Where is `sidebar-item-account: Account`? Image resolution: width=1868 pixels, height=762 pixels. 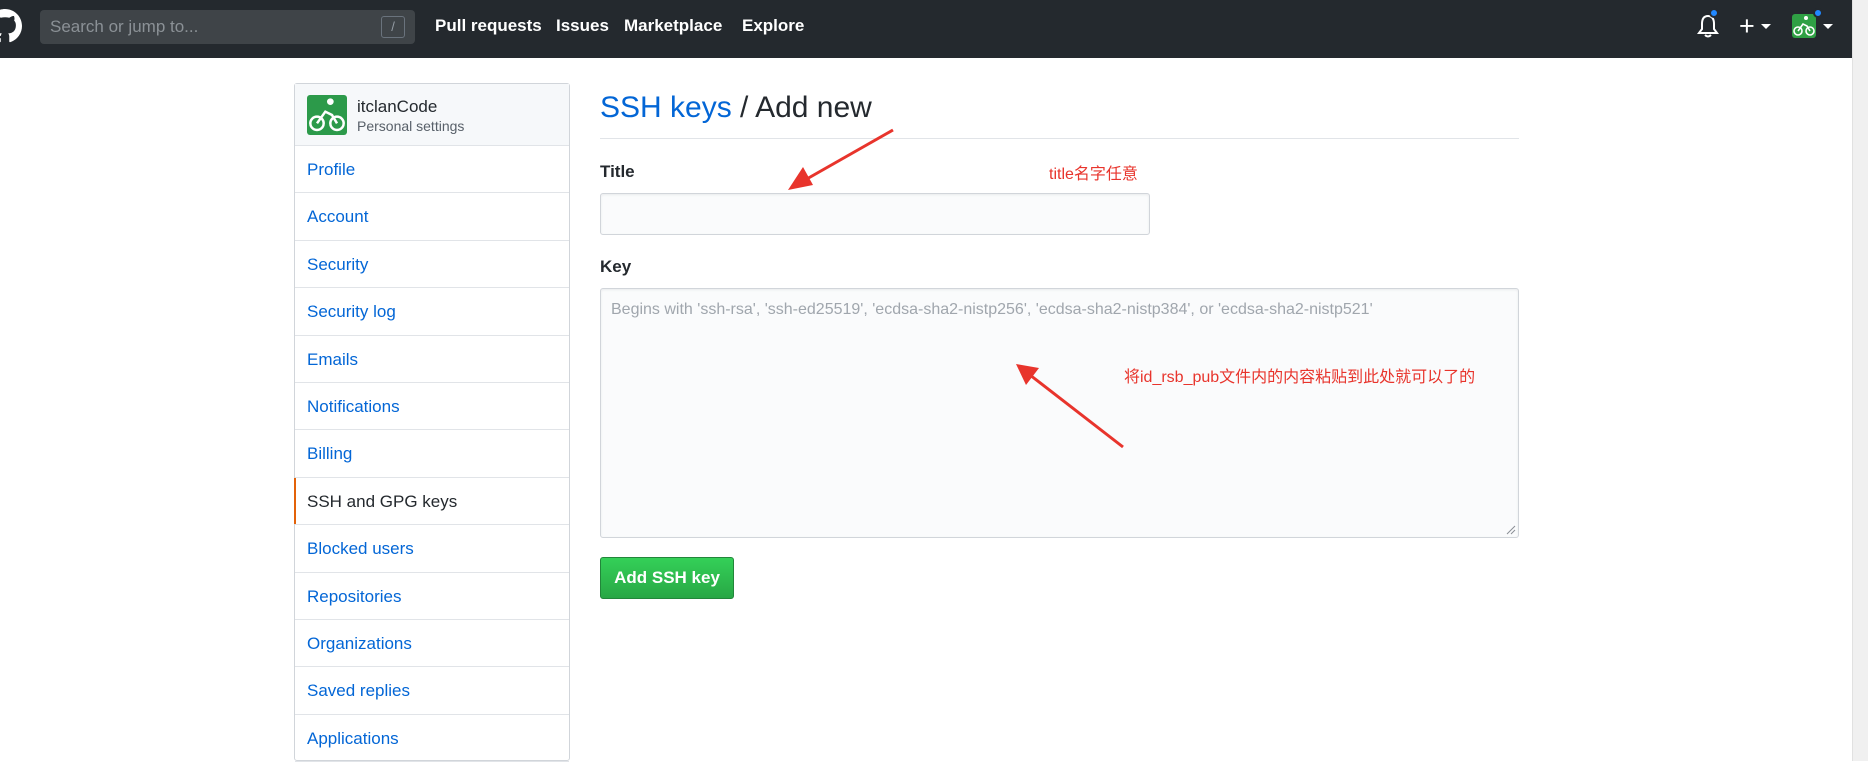
sidebar-item-account: Account is located at coordinates (432, 217).